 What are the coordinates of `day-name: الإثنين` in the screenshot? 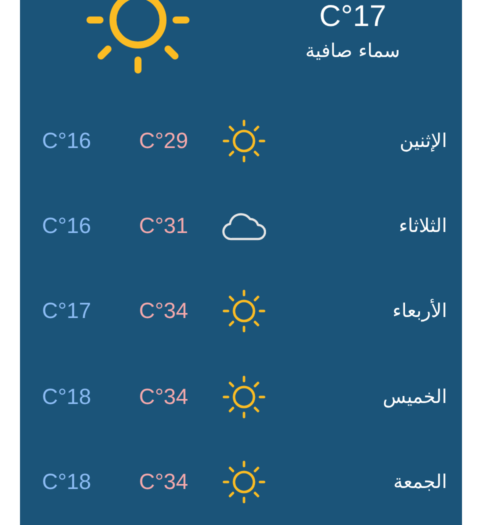 It's located at (422, 141).